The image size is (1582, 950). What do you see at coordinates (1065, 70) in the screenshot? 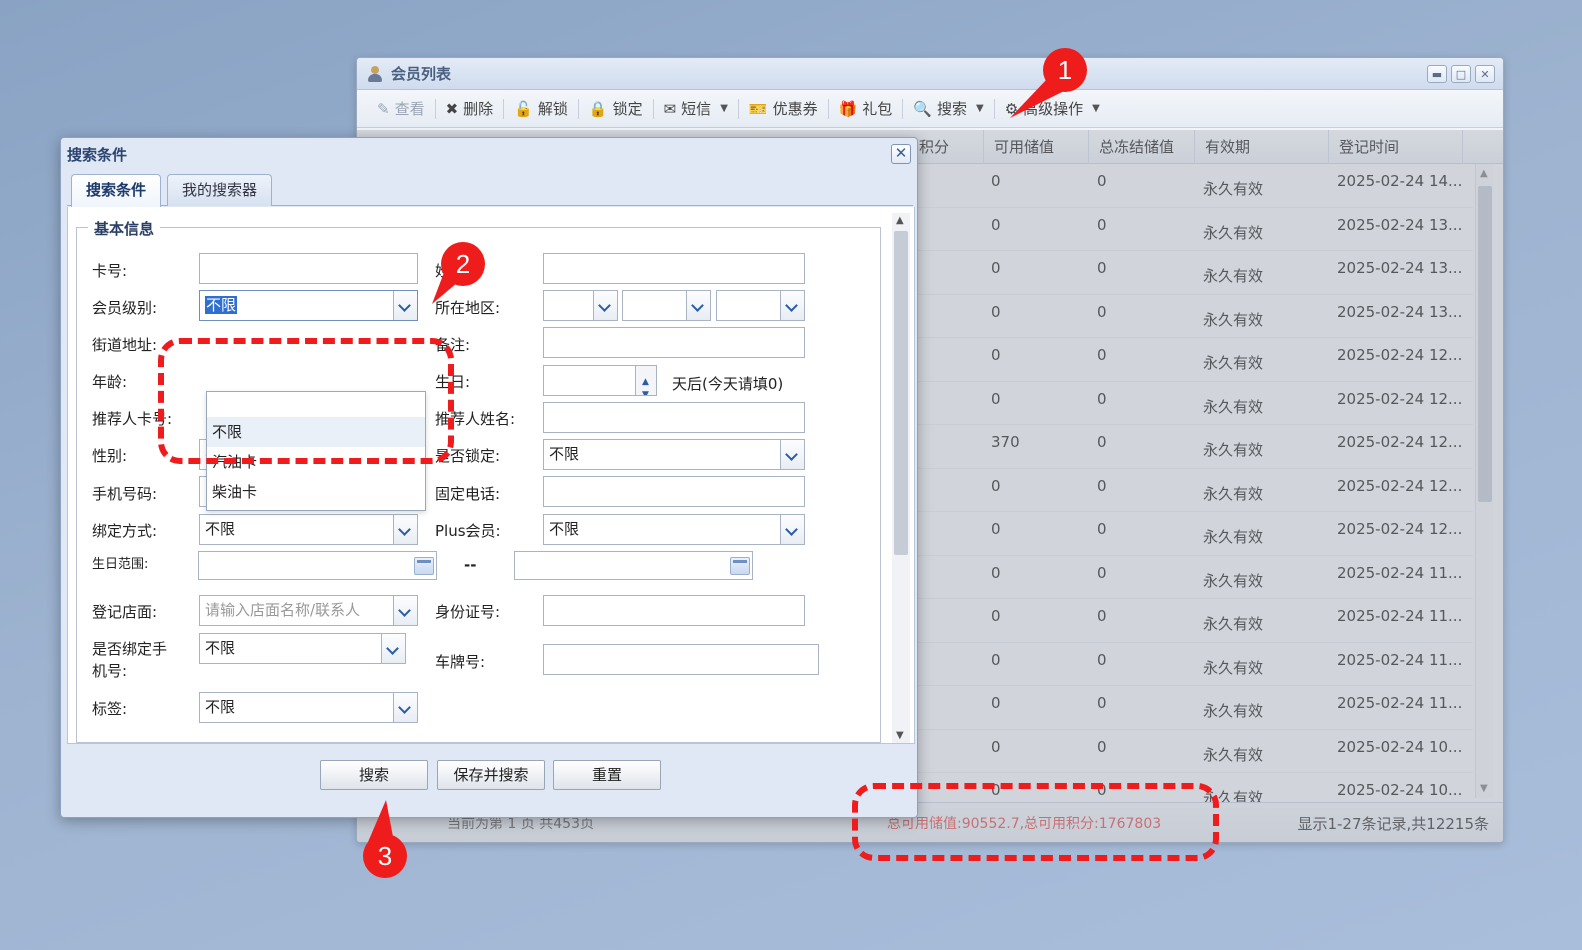
I see `annotation-badge-1: 1` at bounding box center [1065, 70].